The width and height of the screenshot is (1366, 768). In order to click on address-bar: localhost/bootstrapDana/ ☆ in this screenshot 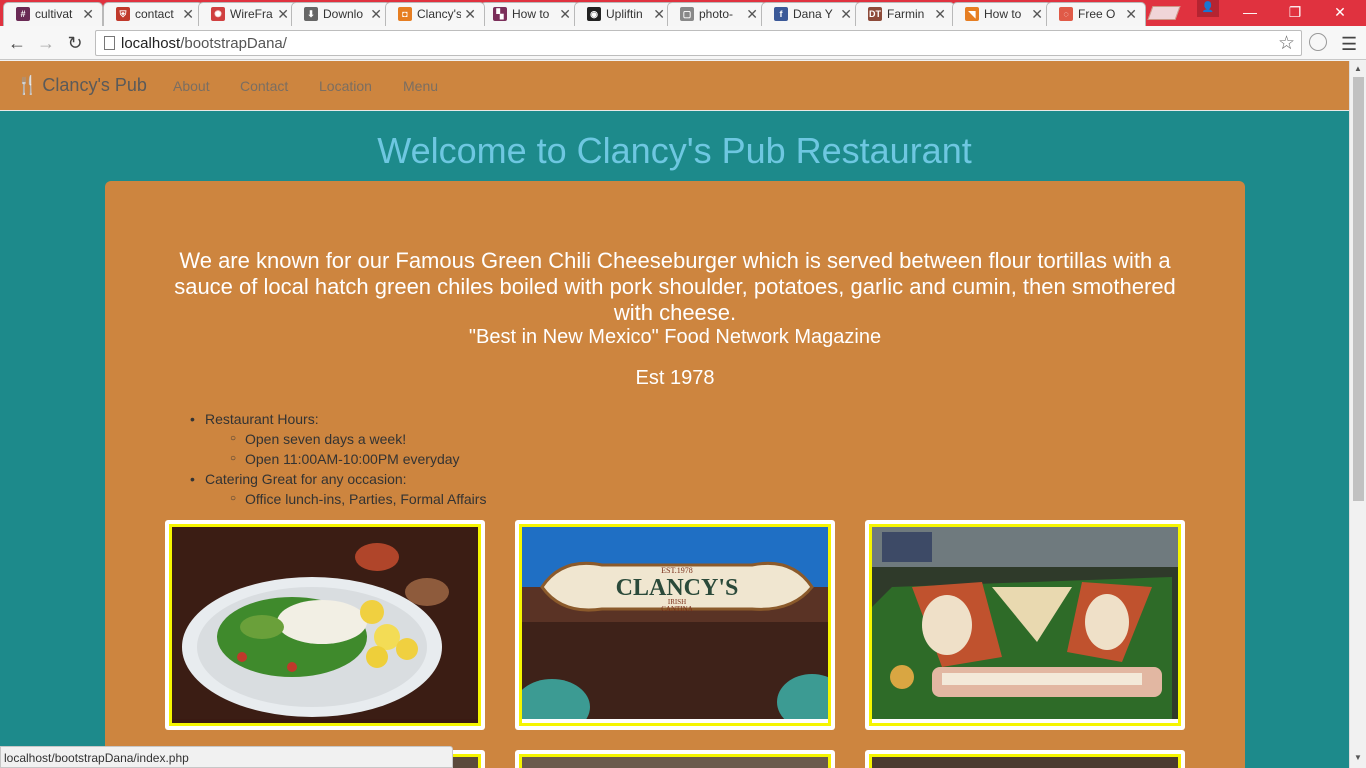, I will do `click(698, 43)`.